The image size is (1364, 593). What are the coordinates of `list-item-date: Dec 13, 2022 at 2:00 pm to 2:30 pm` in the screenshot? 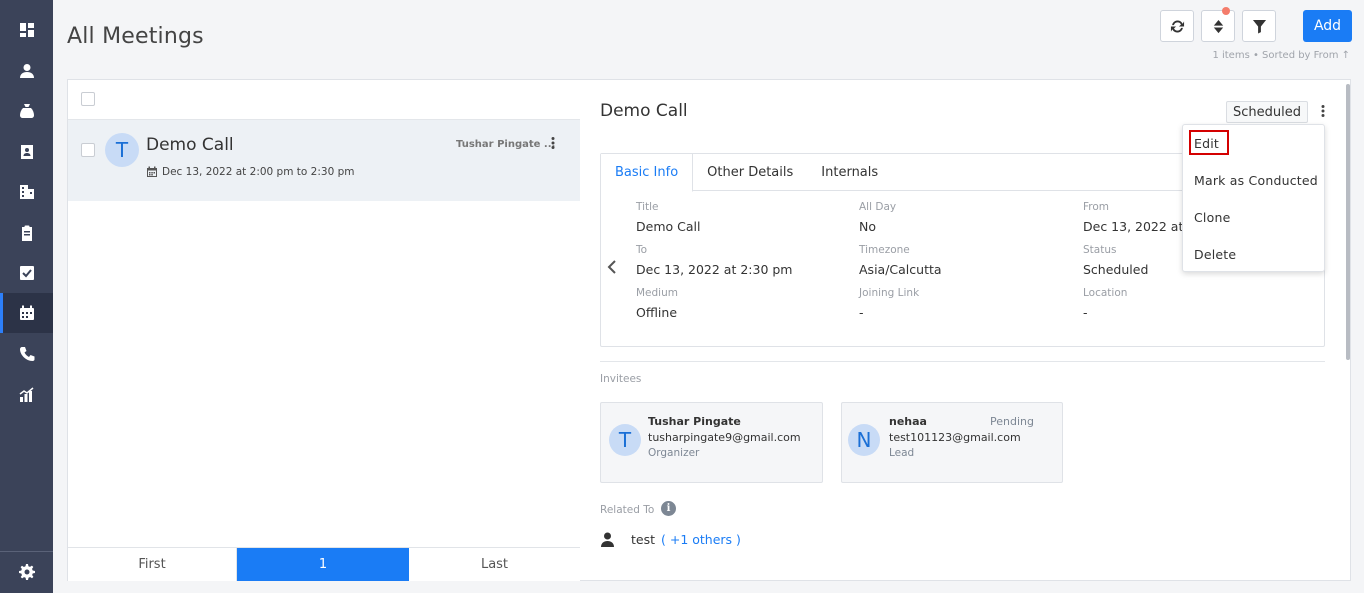 It's located at (250, 172).